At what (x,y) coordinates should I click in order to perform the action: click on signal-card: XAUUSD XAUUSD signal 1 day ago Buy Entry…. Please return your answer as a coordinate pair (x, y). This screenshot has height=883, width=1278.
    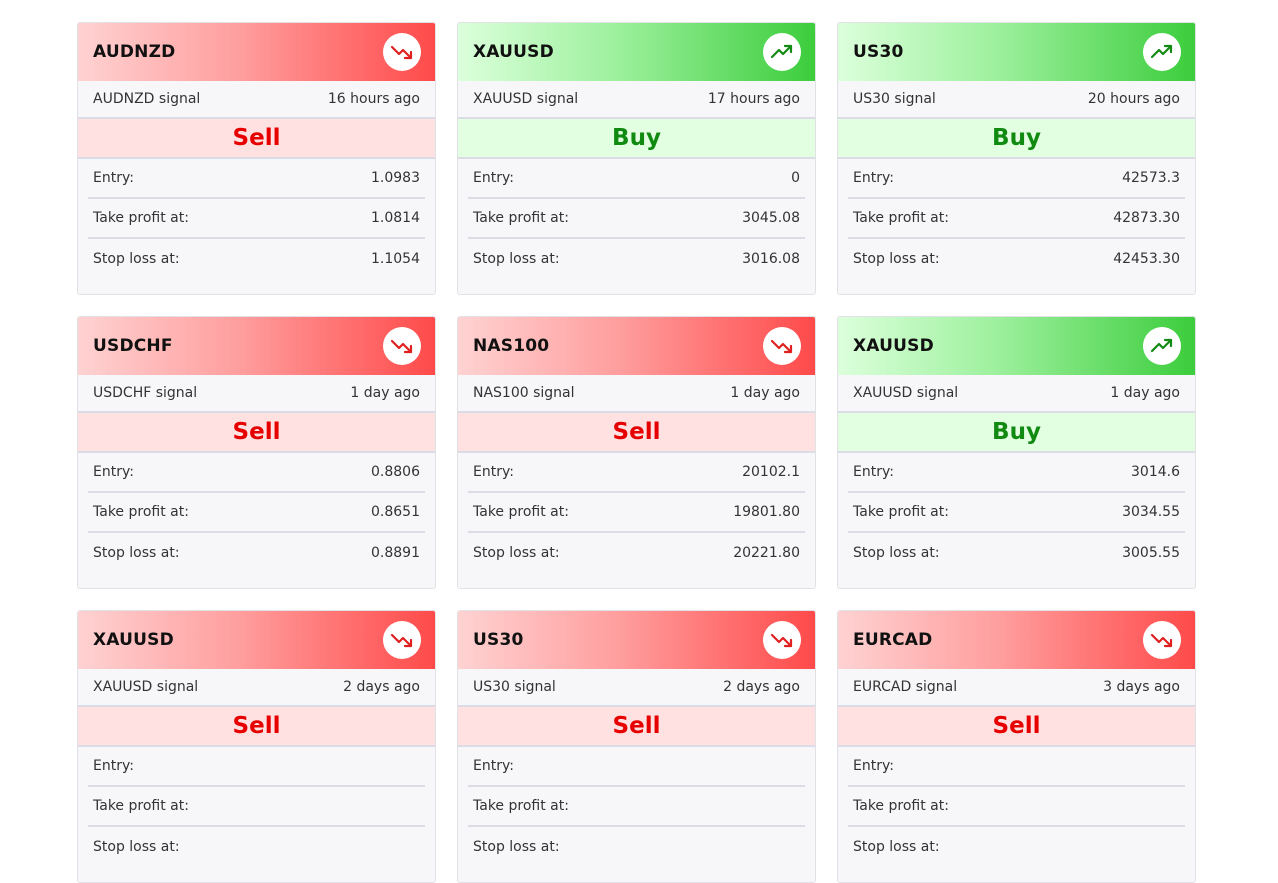
    Looking at the image, I should click on (1016, 452).